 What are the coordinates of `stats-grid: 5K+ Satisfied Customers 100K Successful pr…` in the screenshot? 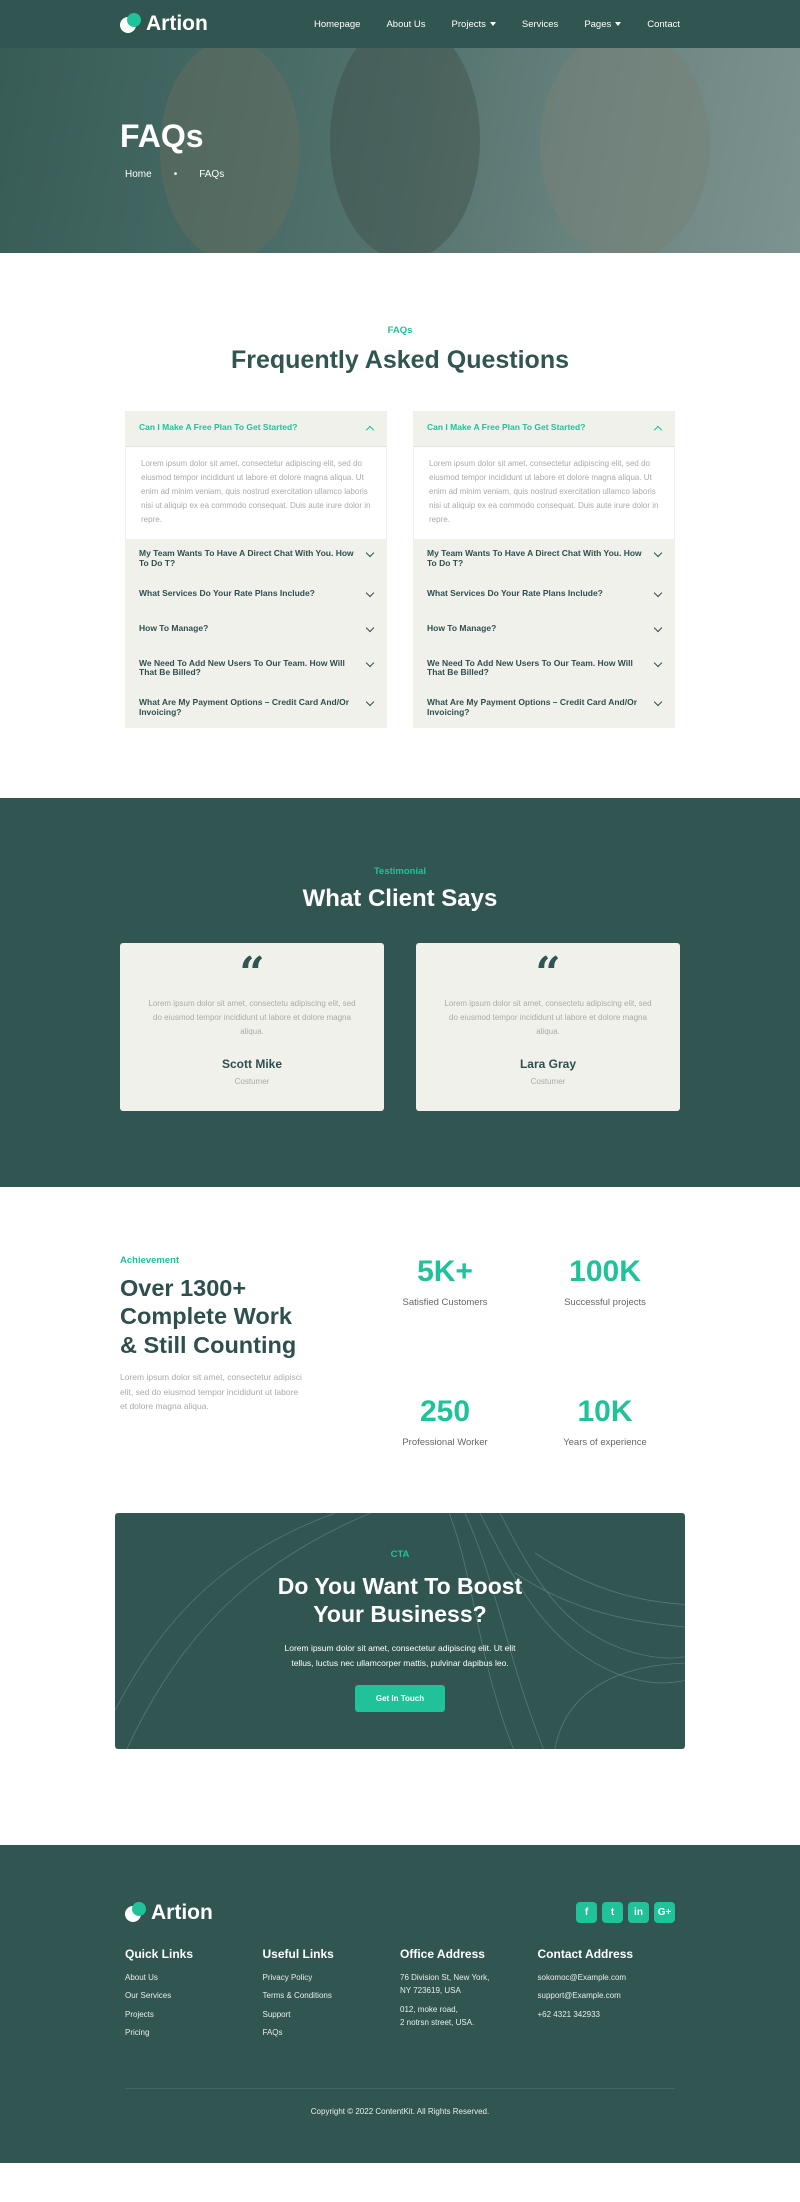 It's located at (525, 1384).